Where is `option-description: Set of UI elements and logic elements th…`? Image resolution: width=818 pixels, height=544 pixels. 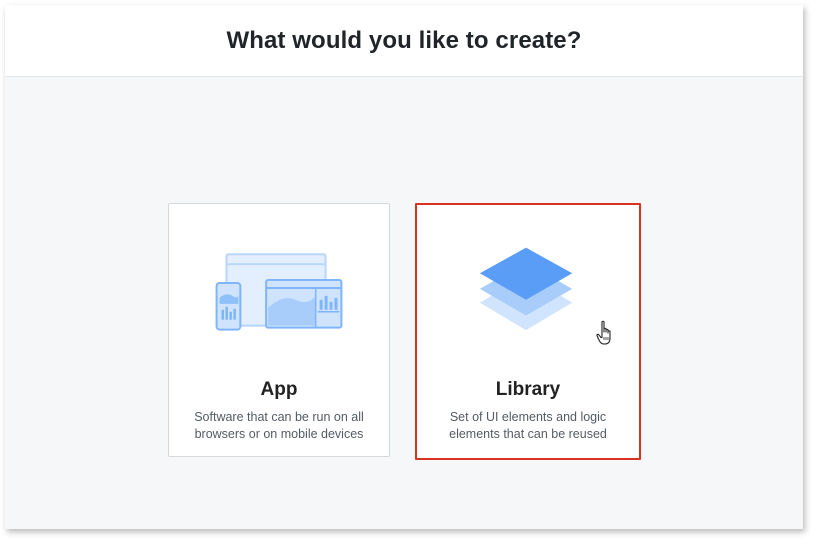 option-description: Set of UI elements and logic elements th… is located at coordinates (528, 426).